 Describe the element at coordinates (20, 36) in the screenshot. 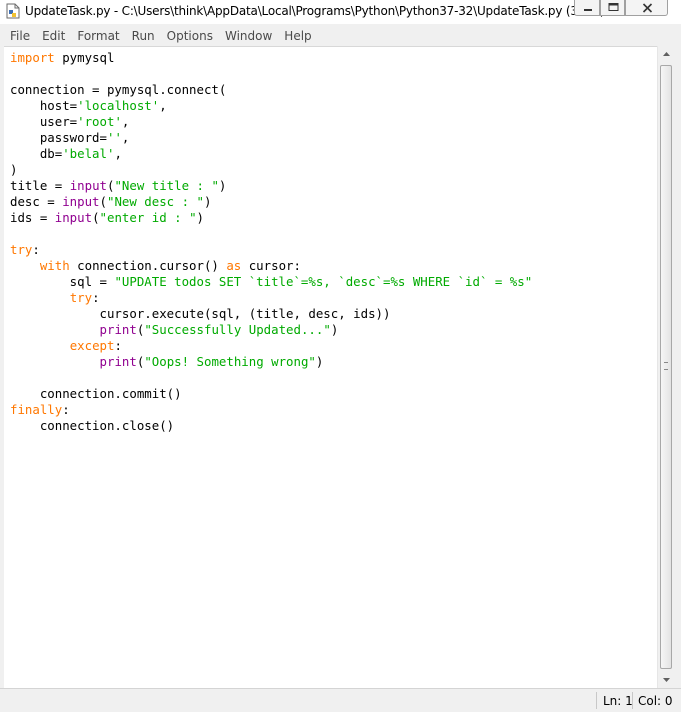

I see `menu-file: File` at that location.